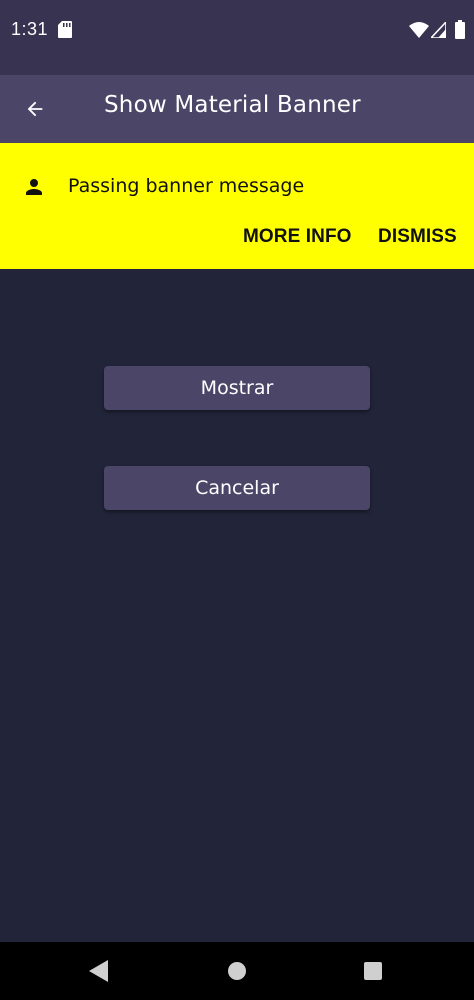 This screenshot has height=1000, width=474. Describe the element at coordinates (237, 971) in the screenshot. I see `nav-home-icon` at that location.